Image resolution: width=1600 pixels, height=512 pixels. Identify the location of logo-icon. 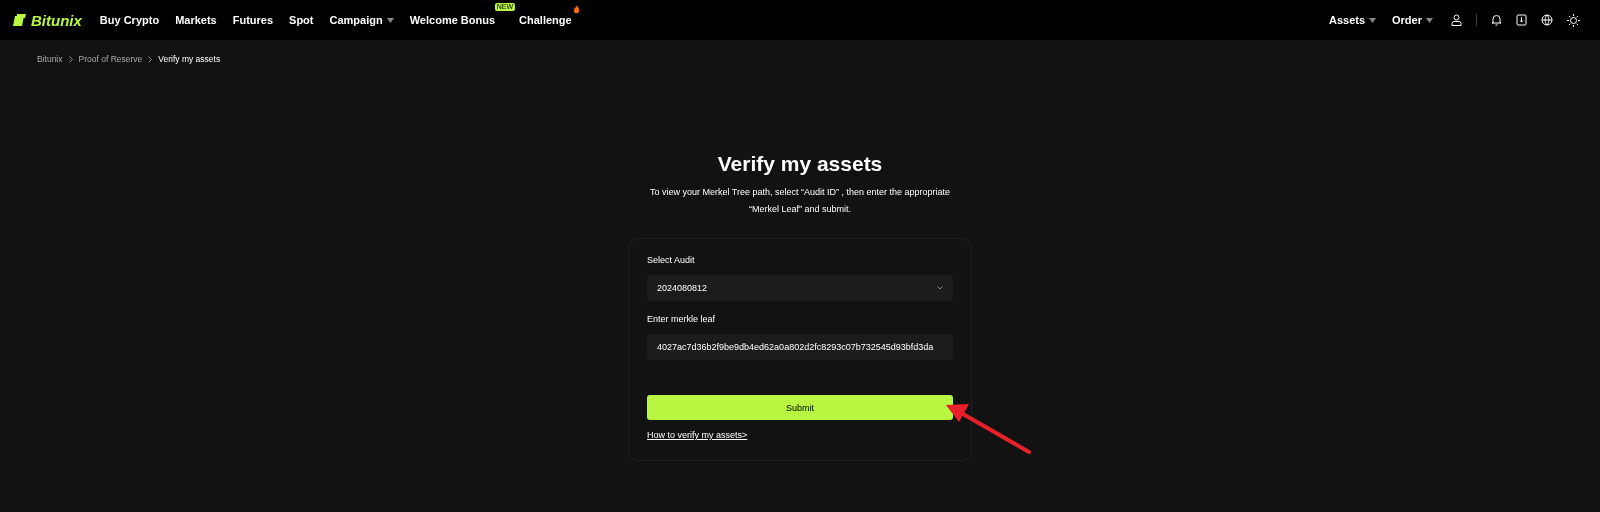
(19, 20).